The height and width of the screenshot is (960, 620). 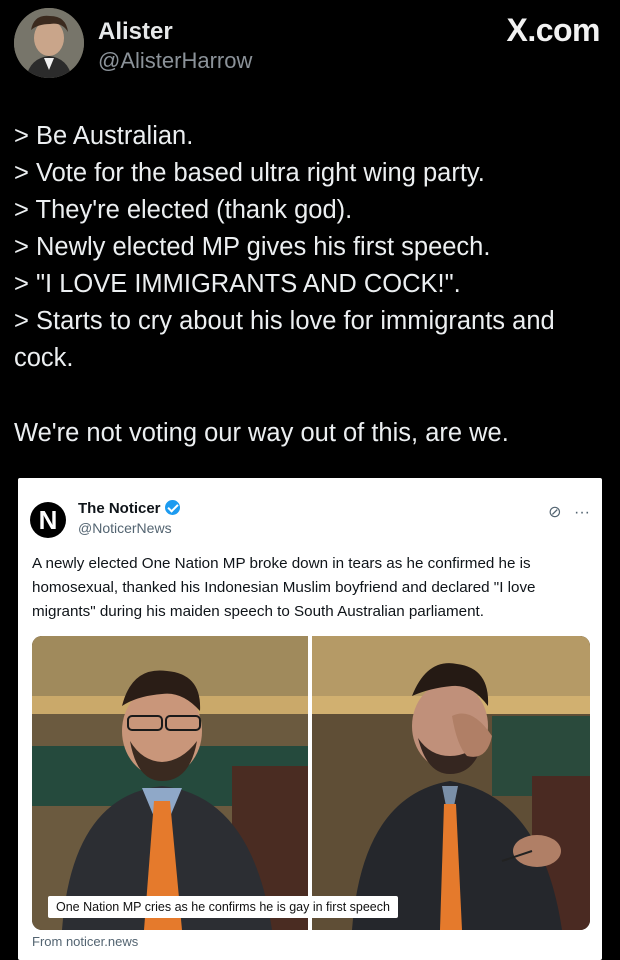 I want to click on embed-actions: ⊘ ···, so click(x=569, y=512).